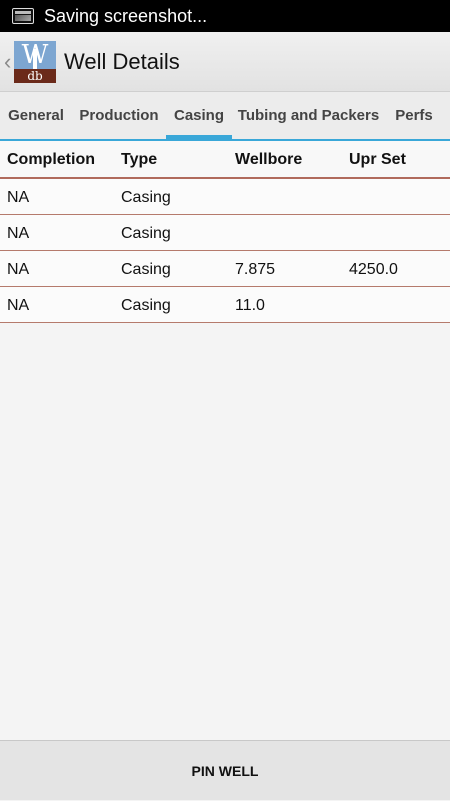 This screenshot has height=801, width=450. I want to click on logo-bottom: db, so click(35, 75).